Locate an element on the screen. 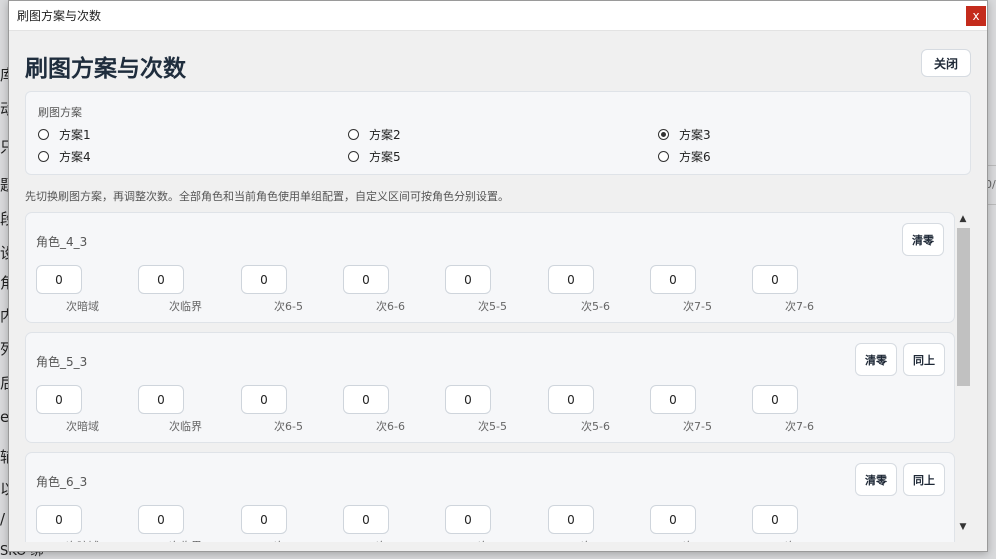 The image size is (996, 559). plan-radio-5: 方案5 is located at coordinates (374, 156).